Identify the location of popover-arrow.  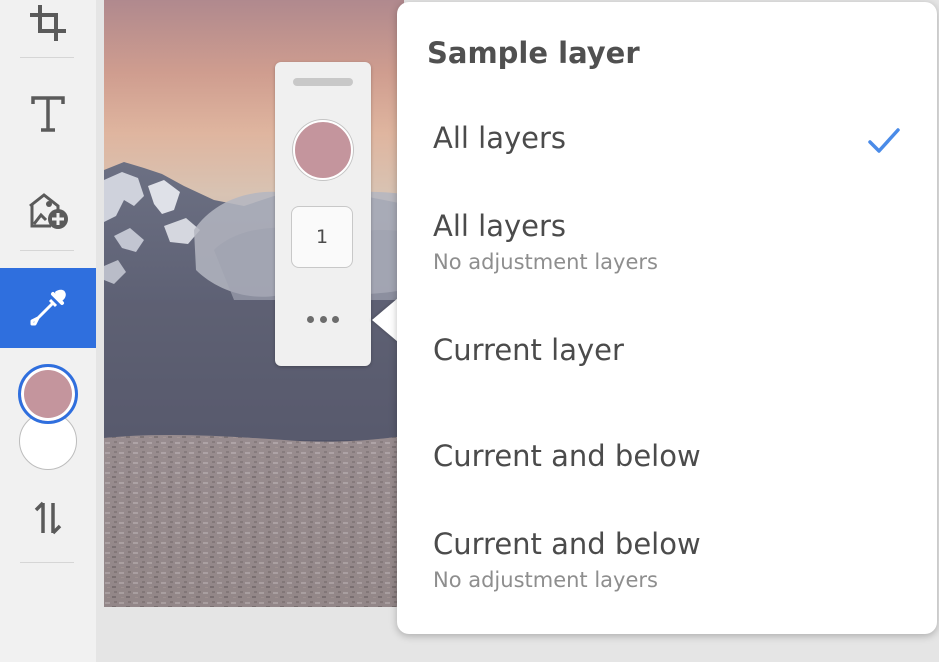
(385, 320).